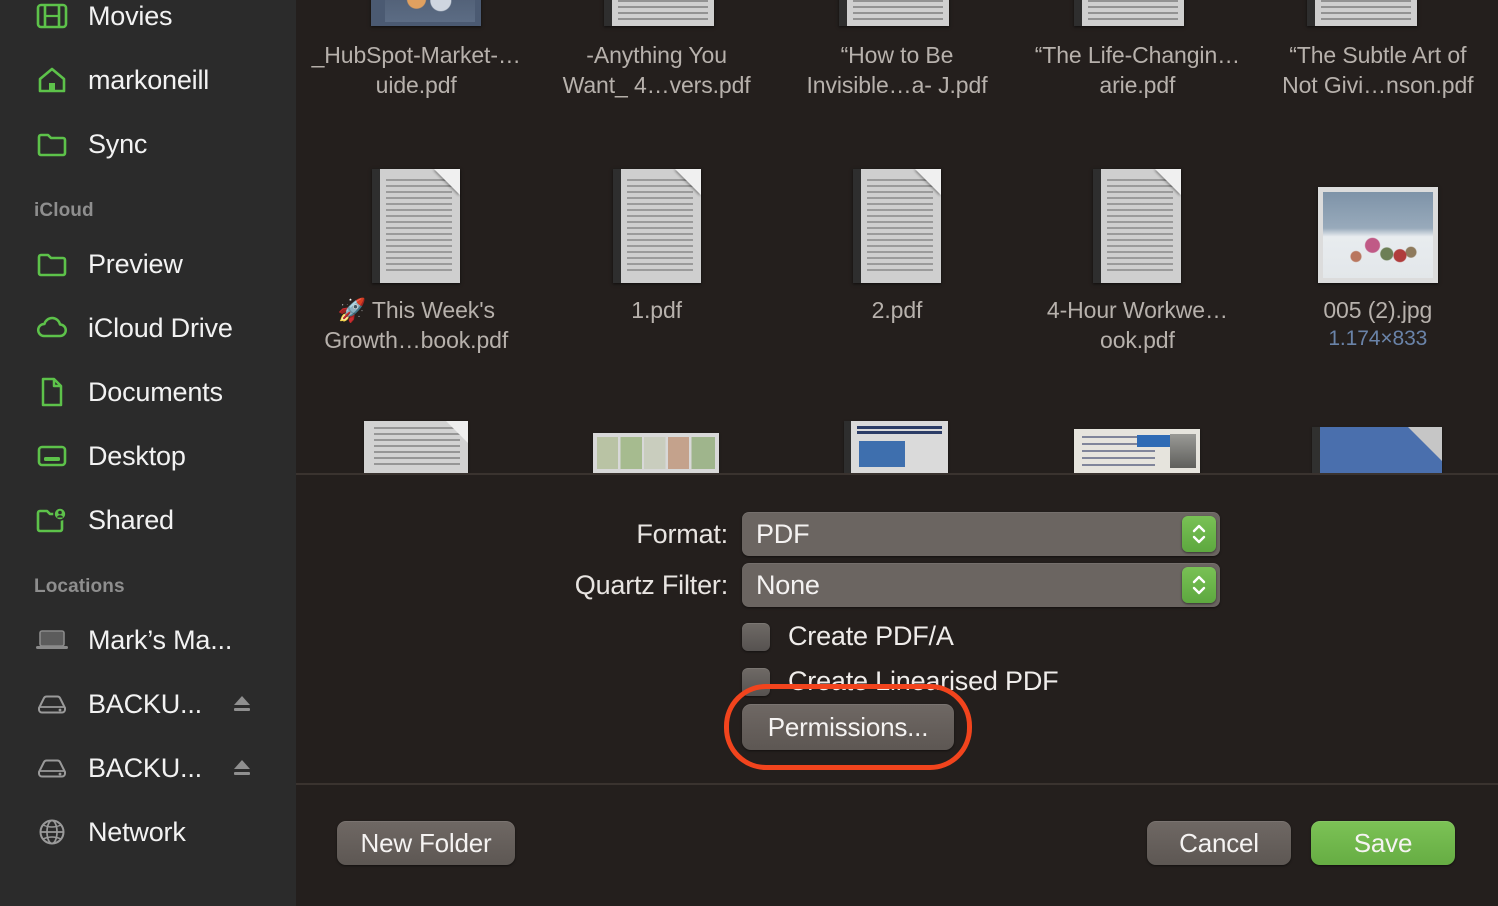 This screenshot has height=906, width=1498. I want to click on file-row-1-thumbnails, so click(897, 13).